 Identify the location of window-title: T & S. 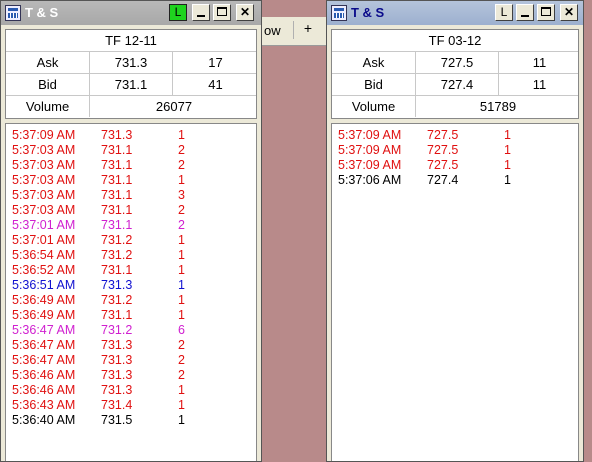
(368, 12).